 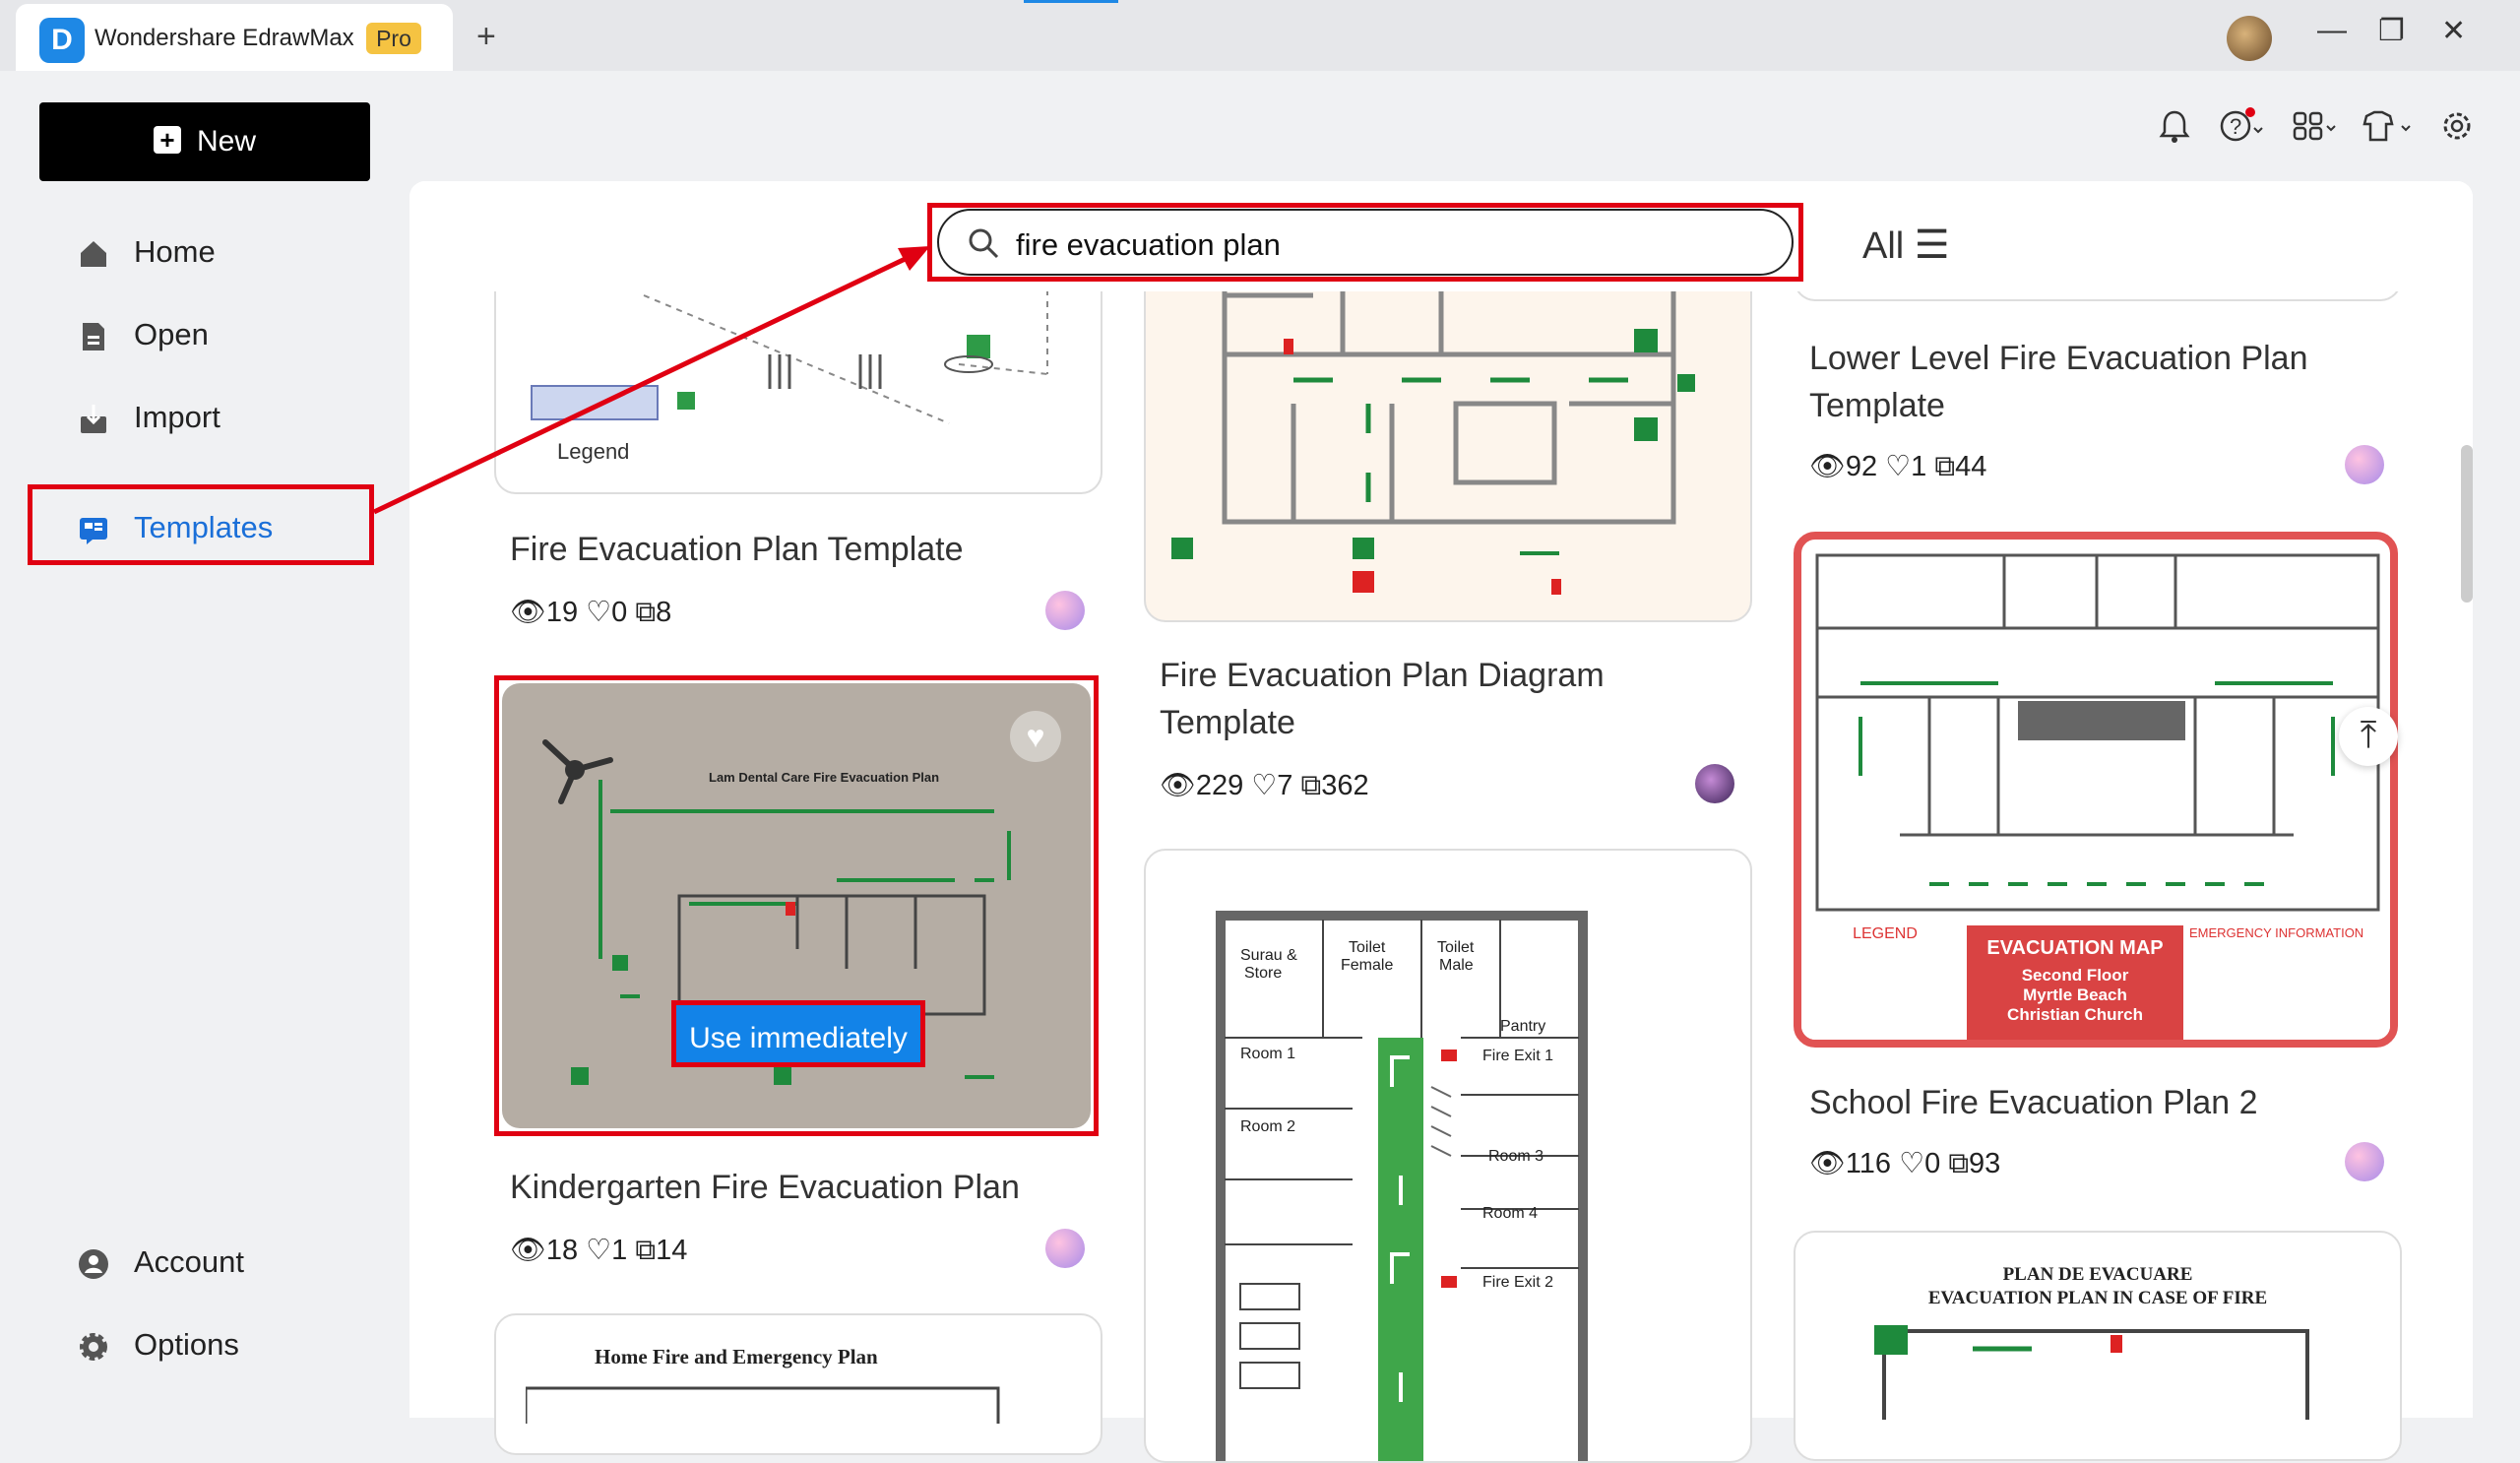 I want to click on template-title: Fire Evacuation Plan Diagram Template, so click(x=1435, y=699).